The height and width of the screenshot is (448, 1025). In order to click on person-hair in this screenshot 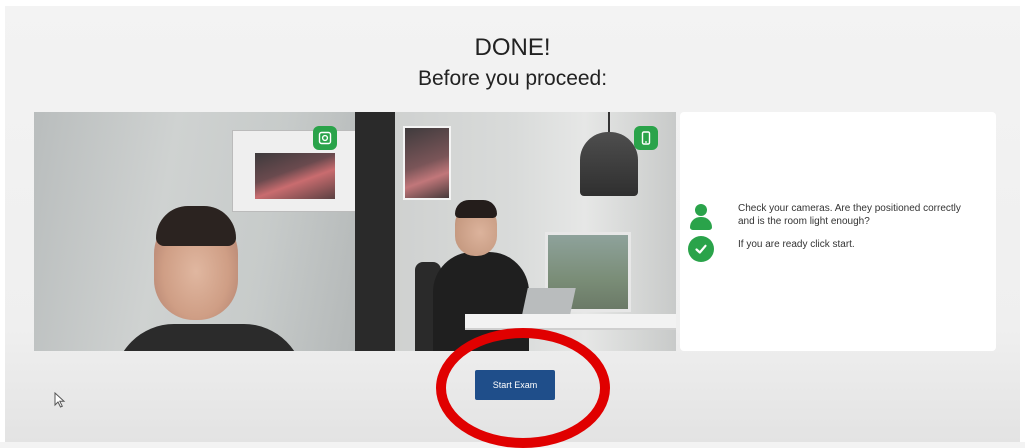, I will do `click(196, 226)`.